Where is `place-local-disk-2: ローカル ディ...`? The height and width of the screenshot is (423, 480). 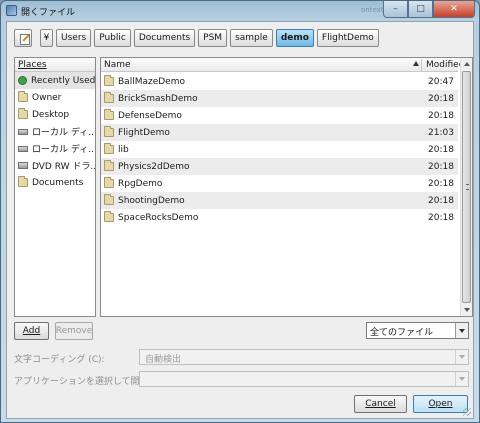 place-local-disk-2: ローカル ディ... is located at coordinates (55, 148).